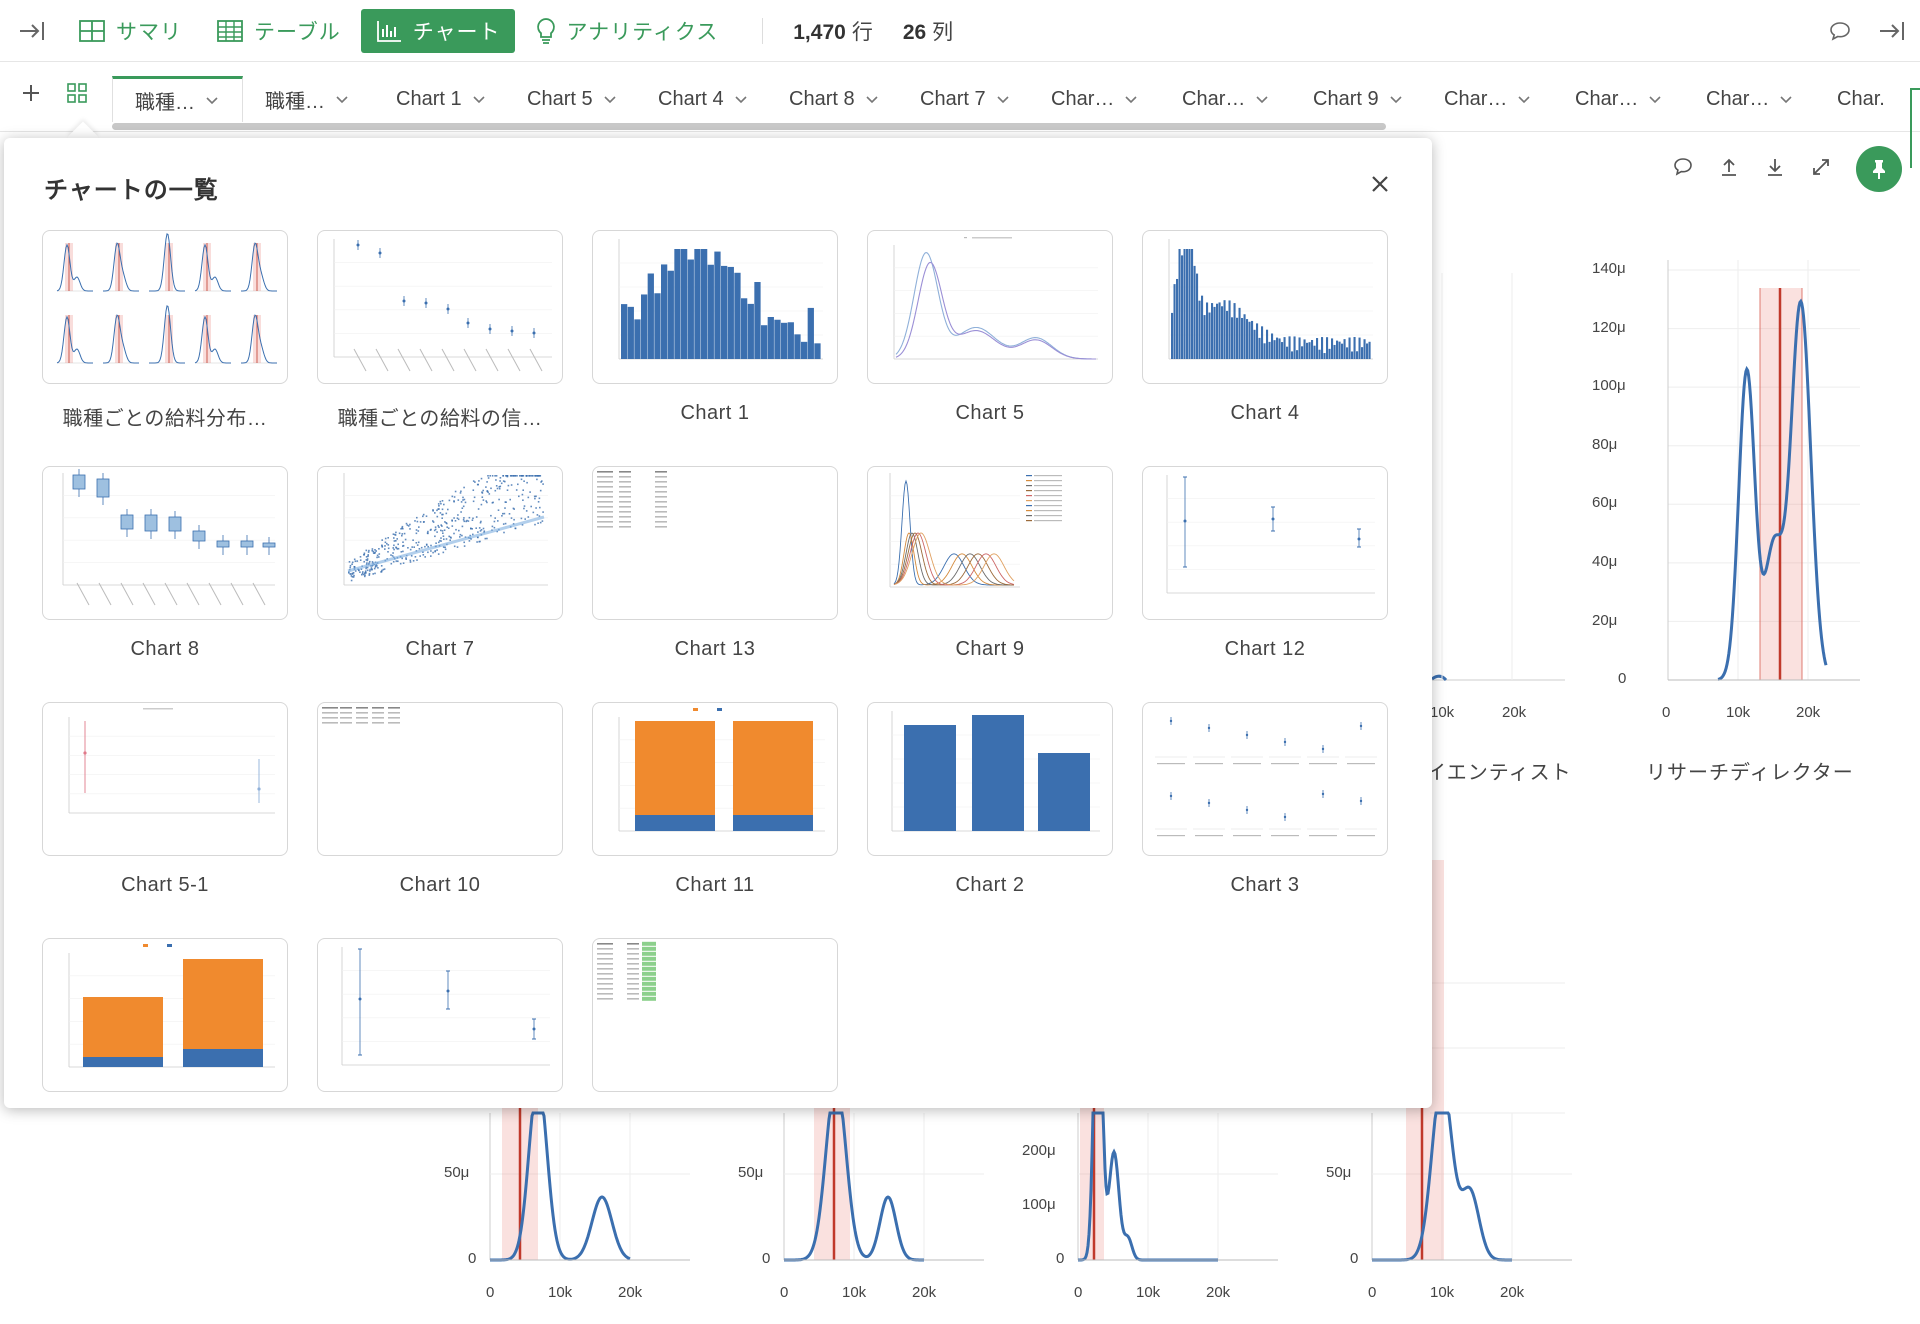 The width and height of the screenshot is (1920, 1324). I want to click on chart-card: Chart 3, so click(1265, 799).